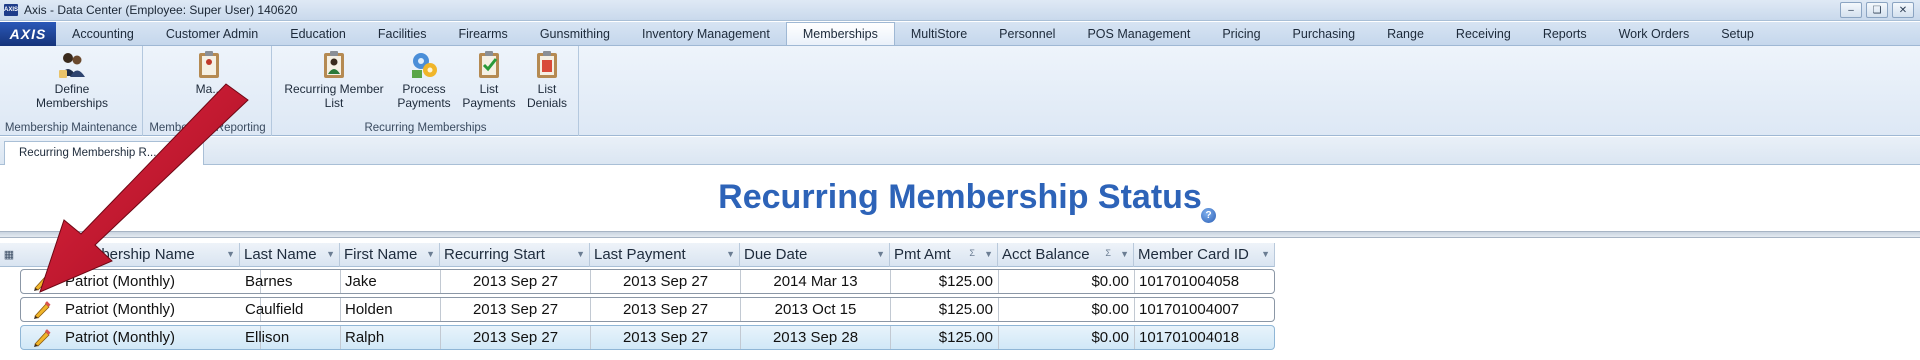  Describe the element at coordinates (424, 80) in the screenshot. I see `process-payments-button: Process Payments` at that location.